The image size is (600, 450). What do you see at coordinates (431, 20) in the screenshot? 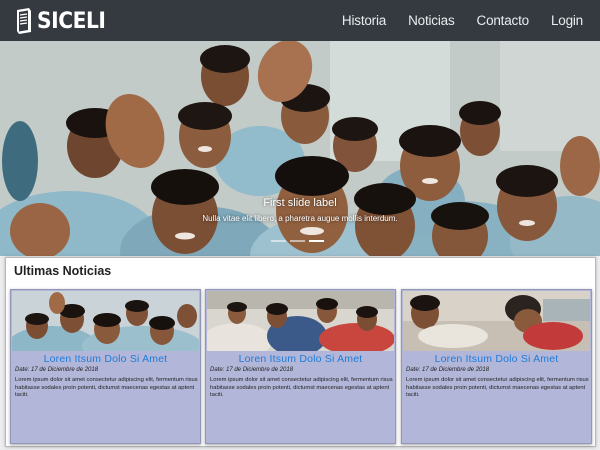
I see `nav-link-noticias: Noticias` at bounding box center [431, 20].